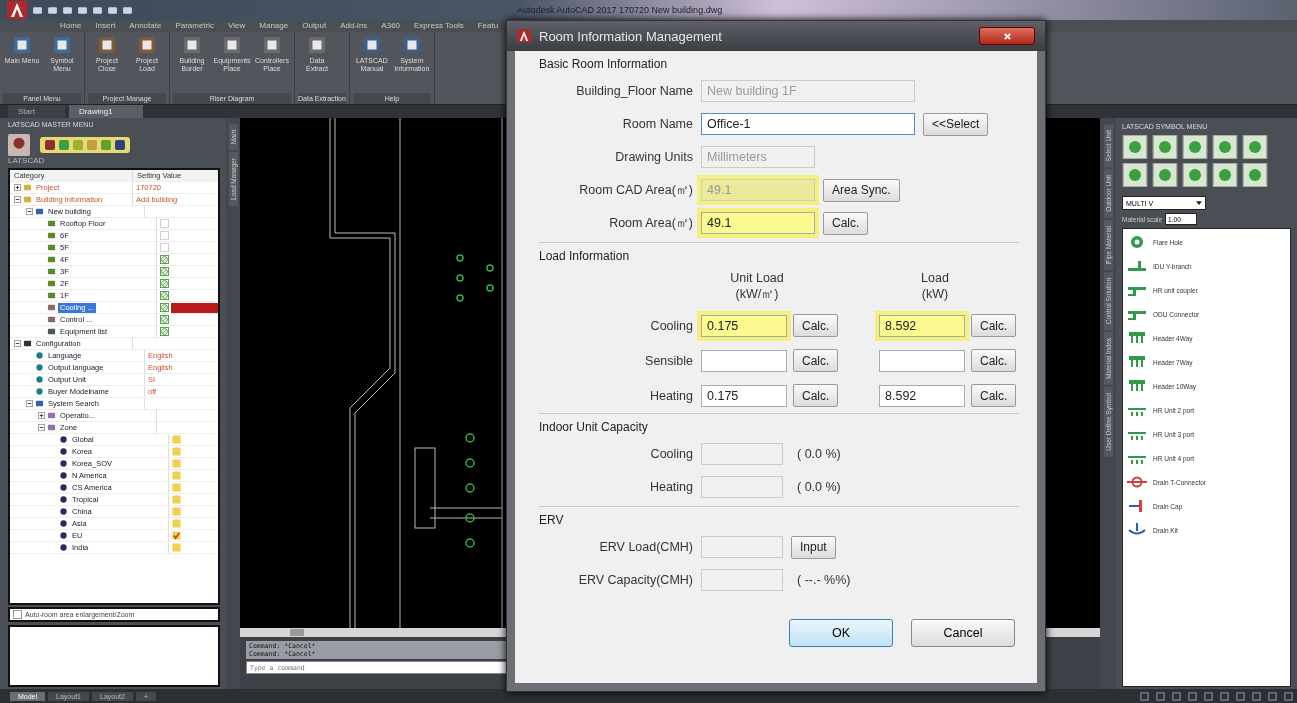  Describe the element at coordinates (956, 124) in the screenshot. I see `action-button: <<Select` at that location.